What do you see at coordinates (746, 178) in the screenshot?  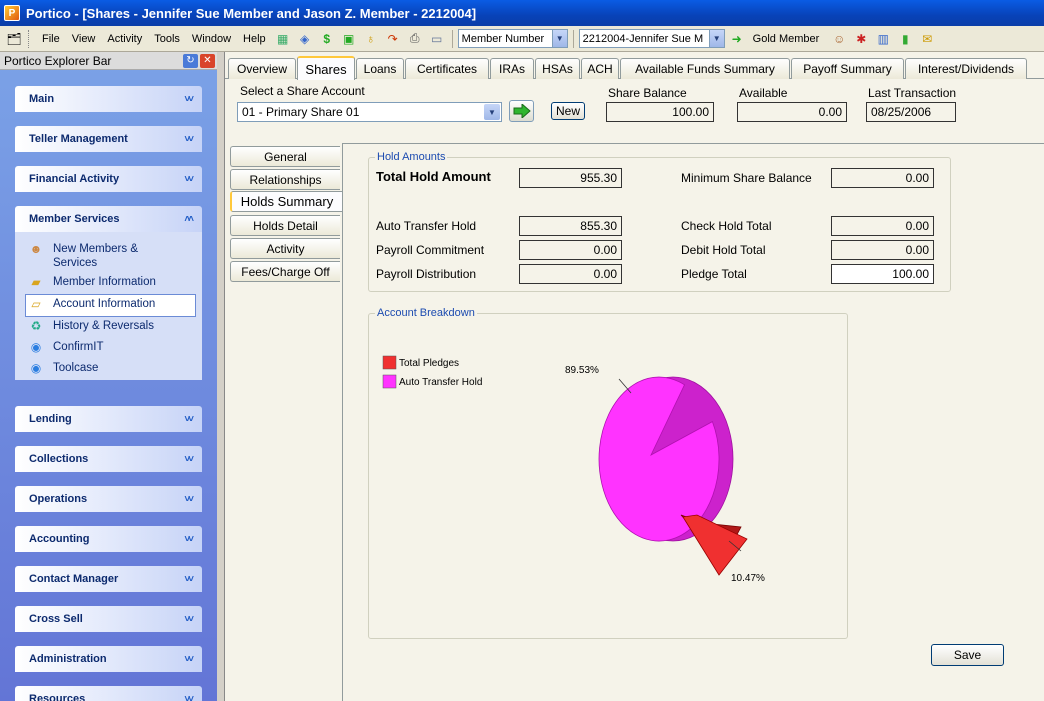 I see `min-balance-label: Minimum Share Balance` at bounding box center [746, 178].